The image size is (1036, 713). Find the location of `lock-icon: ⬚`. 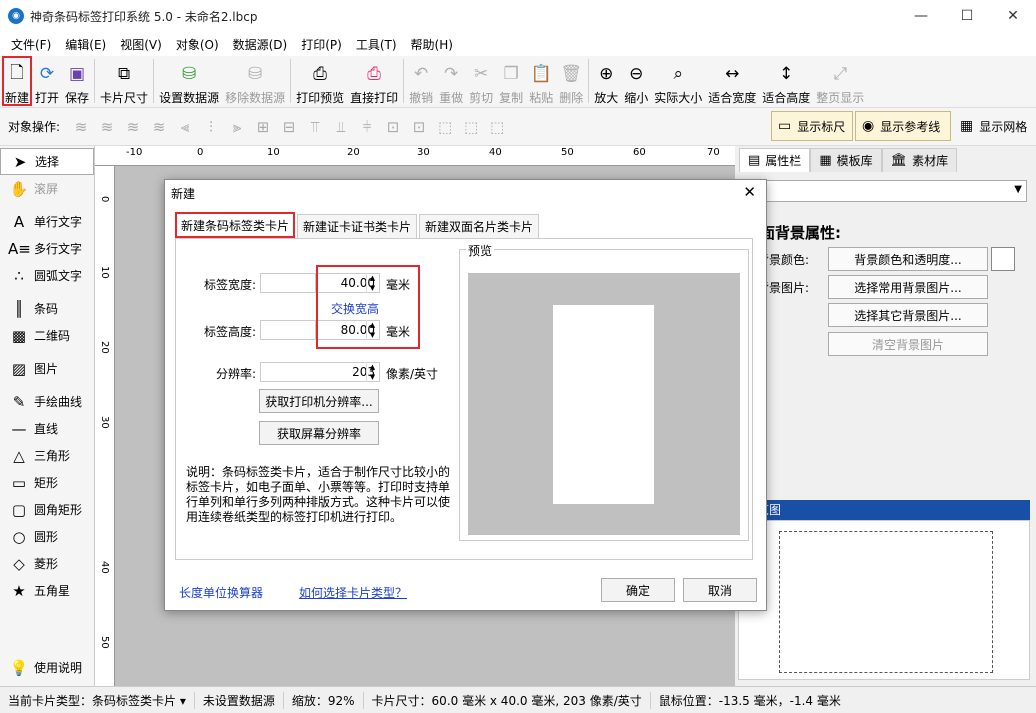

lock-icon: ⬚ is located at coordinates (497, 127).